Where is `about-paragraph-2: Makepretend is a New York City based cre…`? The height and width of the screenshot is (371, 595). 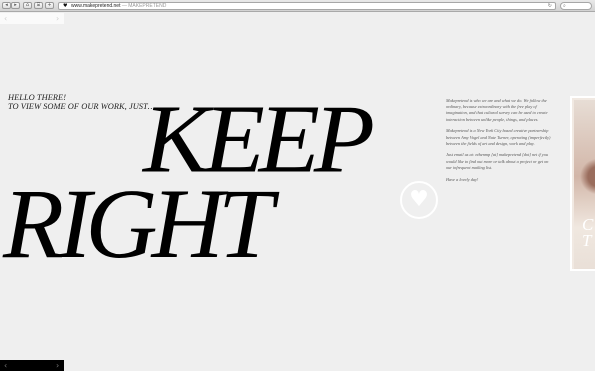
about-paragraph-2: Makepretend is a New York City based cre… is located at coordinates (498, 137).